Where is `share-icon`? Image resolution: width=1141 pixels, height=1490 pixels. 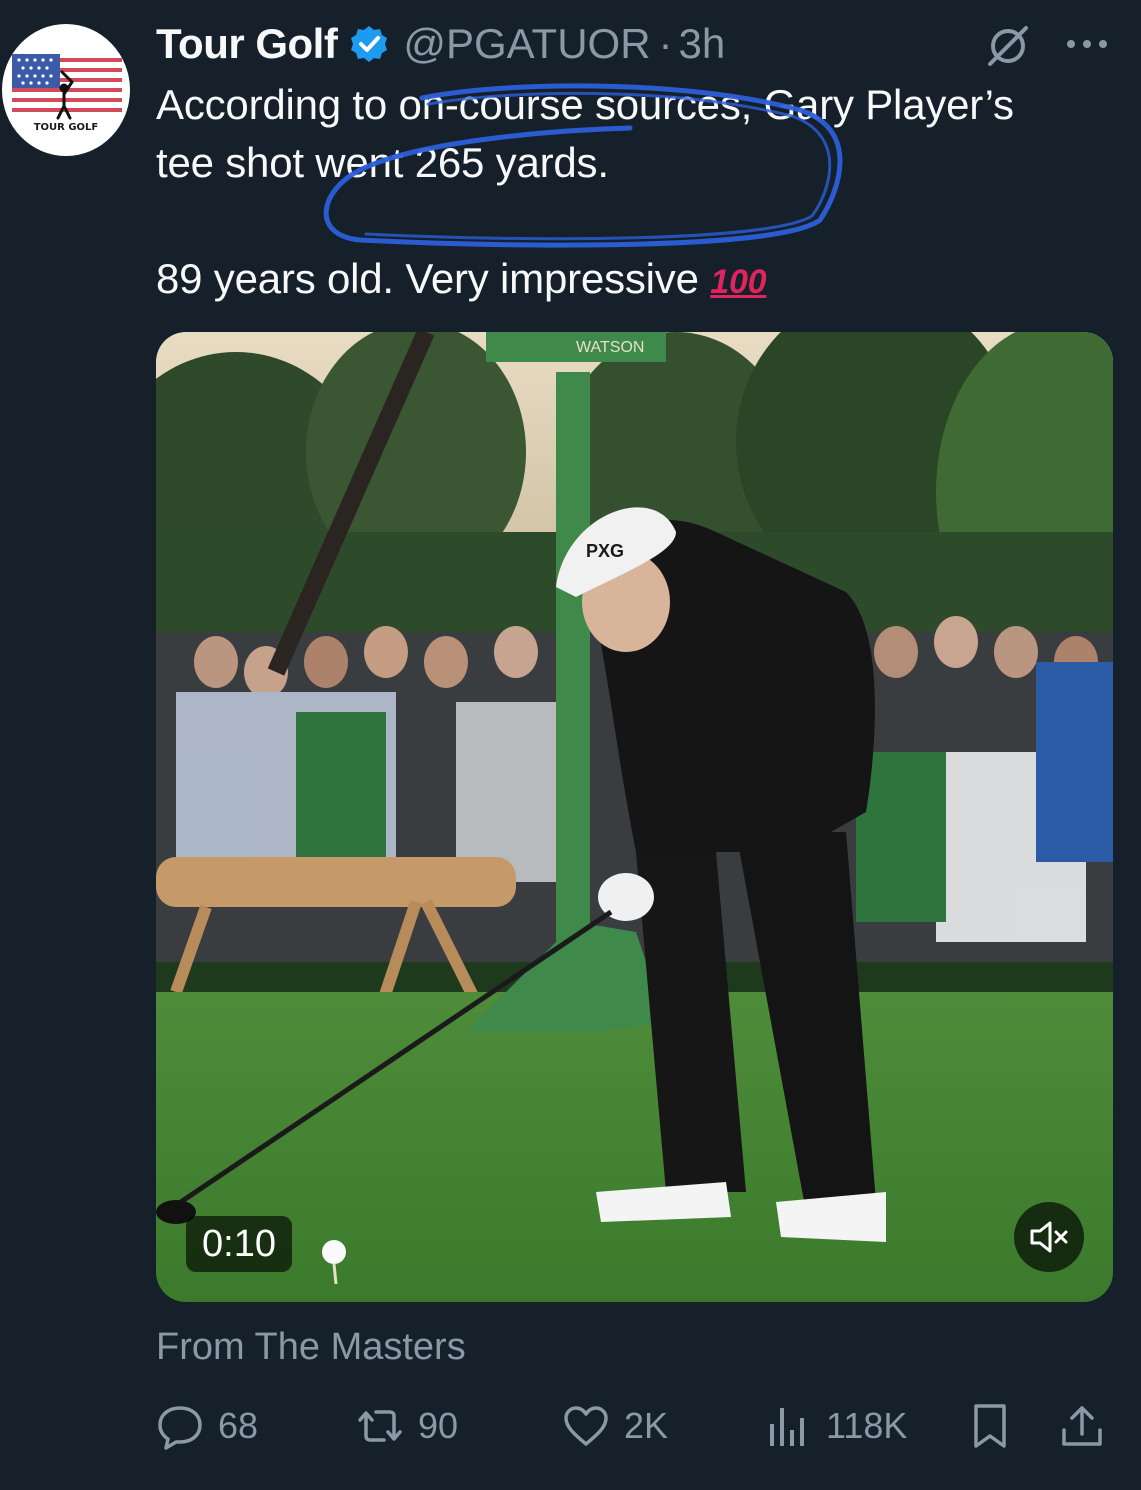 share-icon is located at coordinates (1082, 1426).